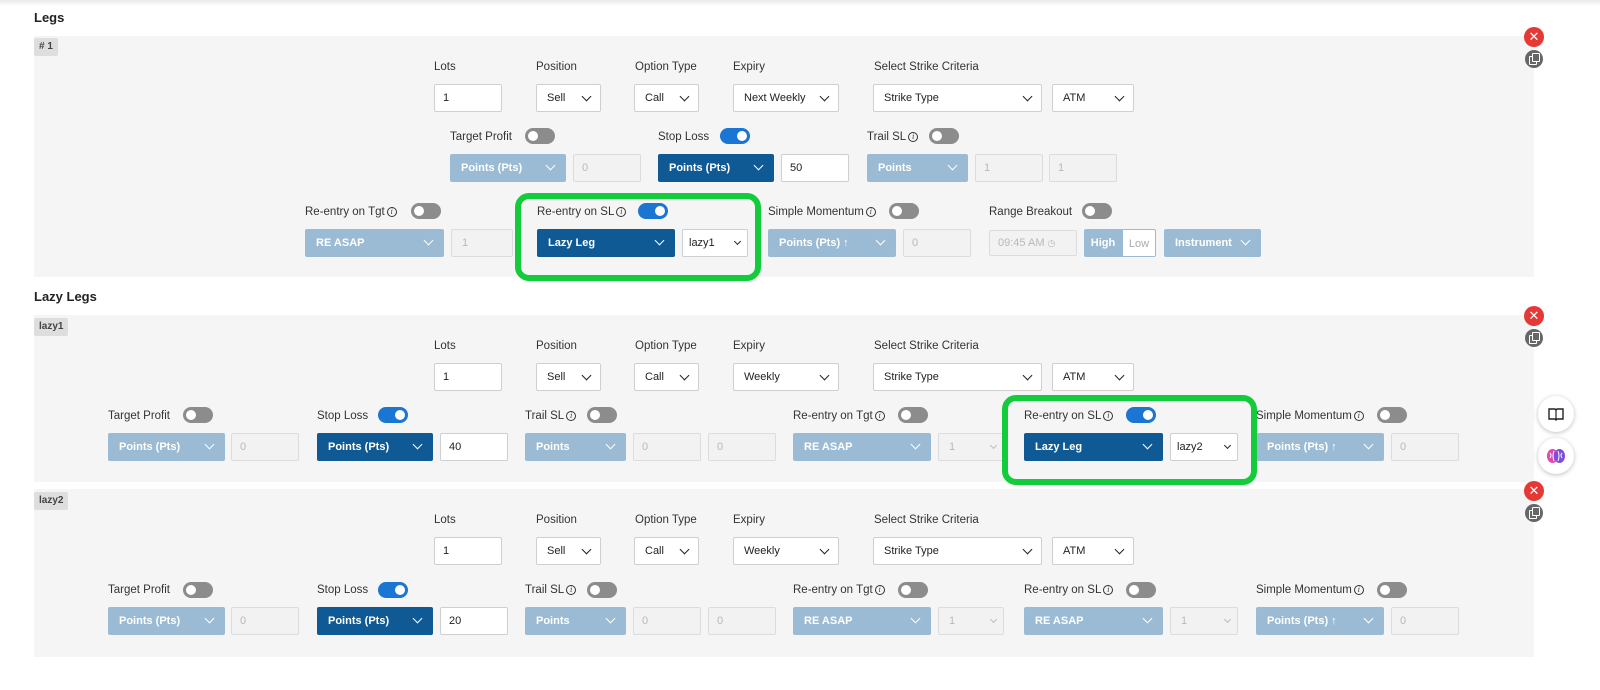 The height and width of the screenshot is (690, 1600). Describe the element at coordinates (468, 551) in the screenshot. I see `lazy2-lots-input: 1` at that location.